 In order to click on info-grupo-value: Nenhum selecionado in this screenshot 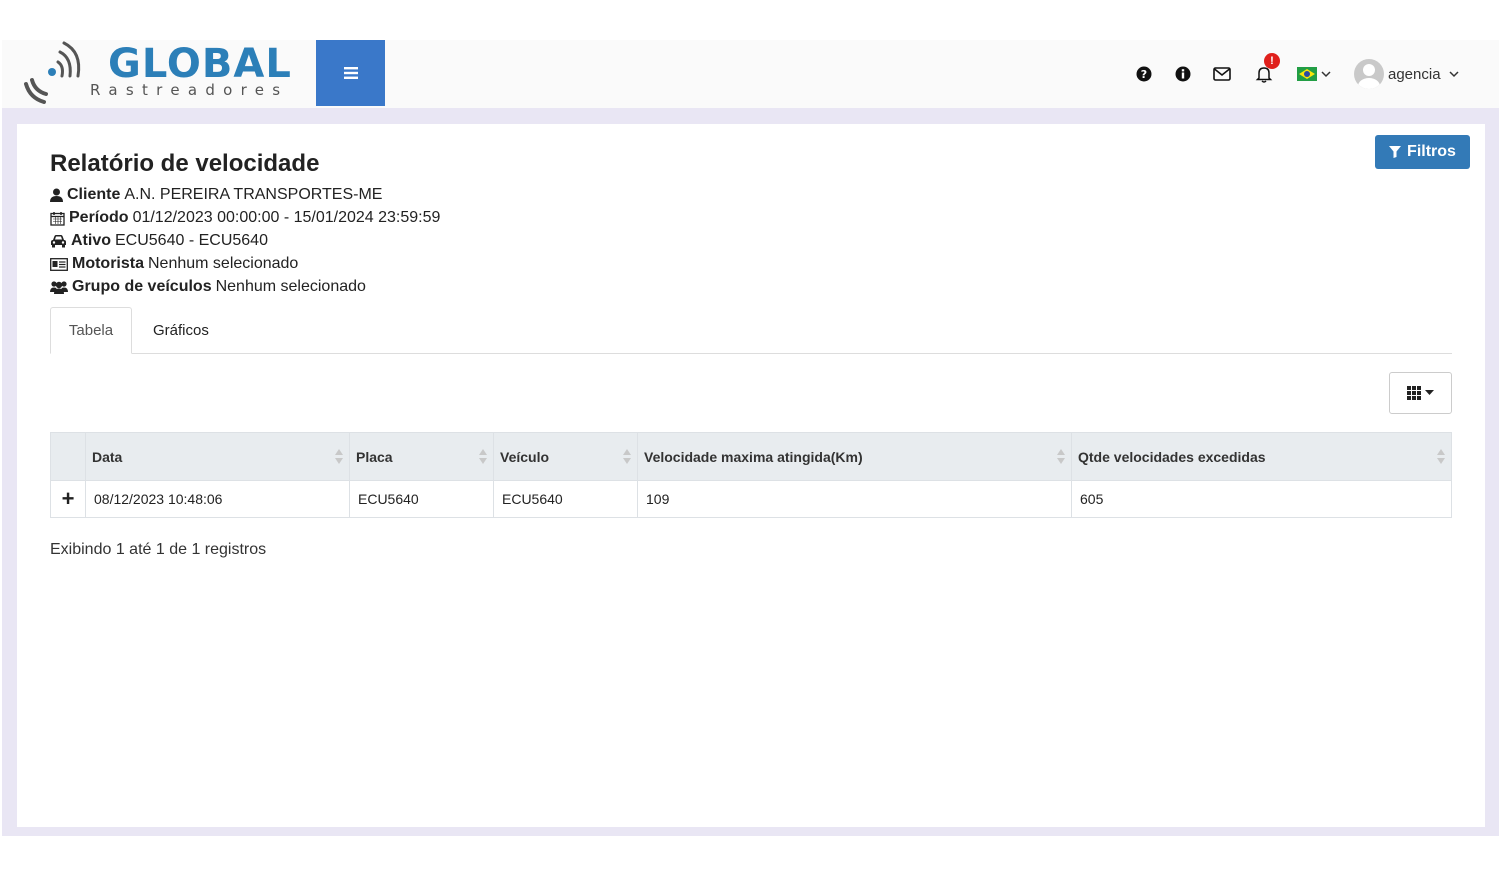, I will do `click(290, 286)`.